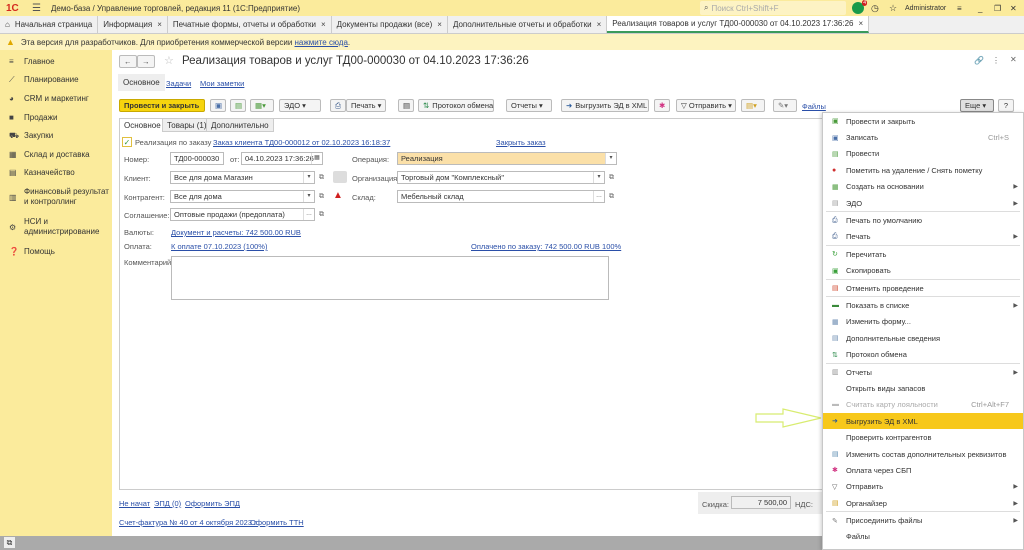 Image resolution: width=1024 pixels, height=550 pixels. Describe the element at coordinates (521, 142) in the screenshot. I see `close-order-link: Закрыть заказ` at that location.